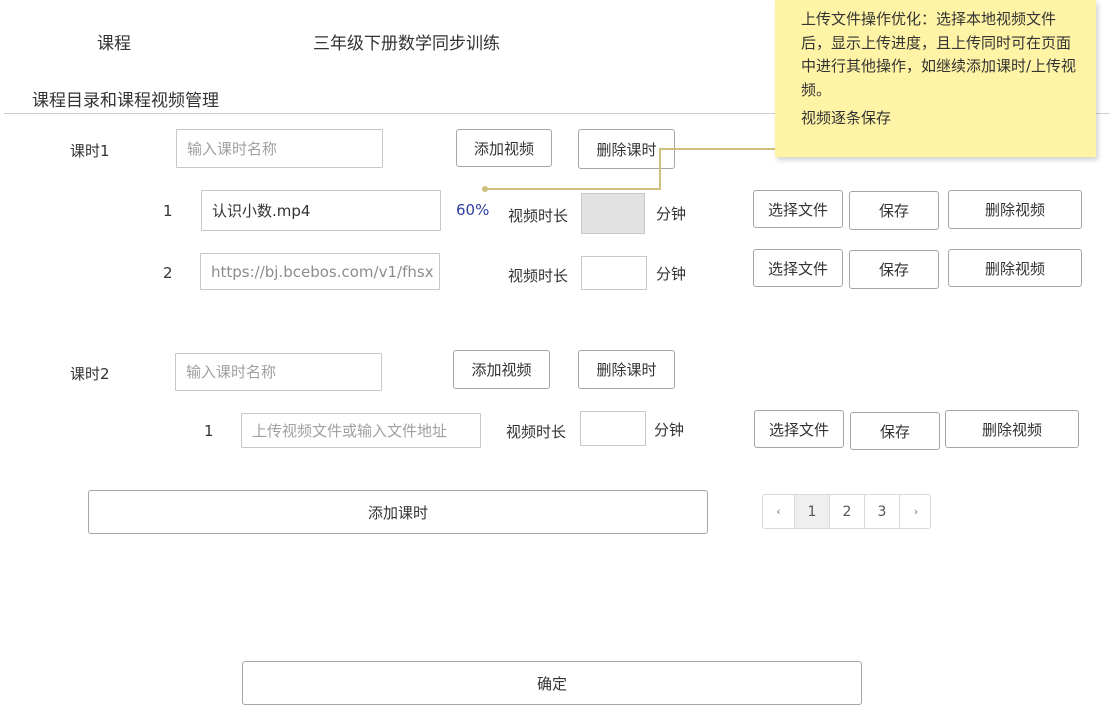 The height and width of the screenshot is (718, 1110). Describe the element at coordinates (90, 151) in the screenshot. I see `lesson-label: 课时1` at that location.